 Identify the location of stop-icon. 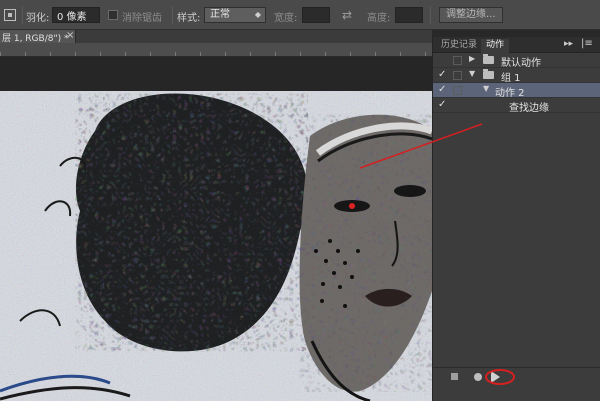
(454, 376).